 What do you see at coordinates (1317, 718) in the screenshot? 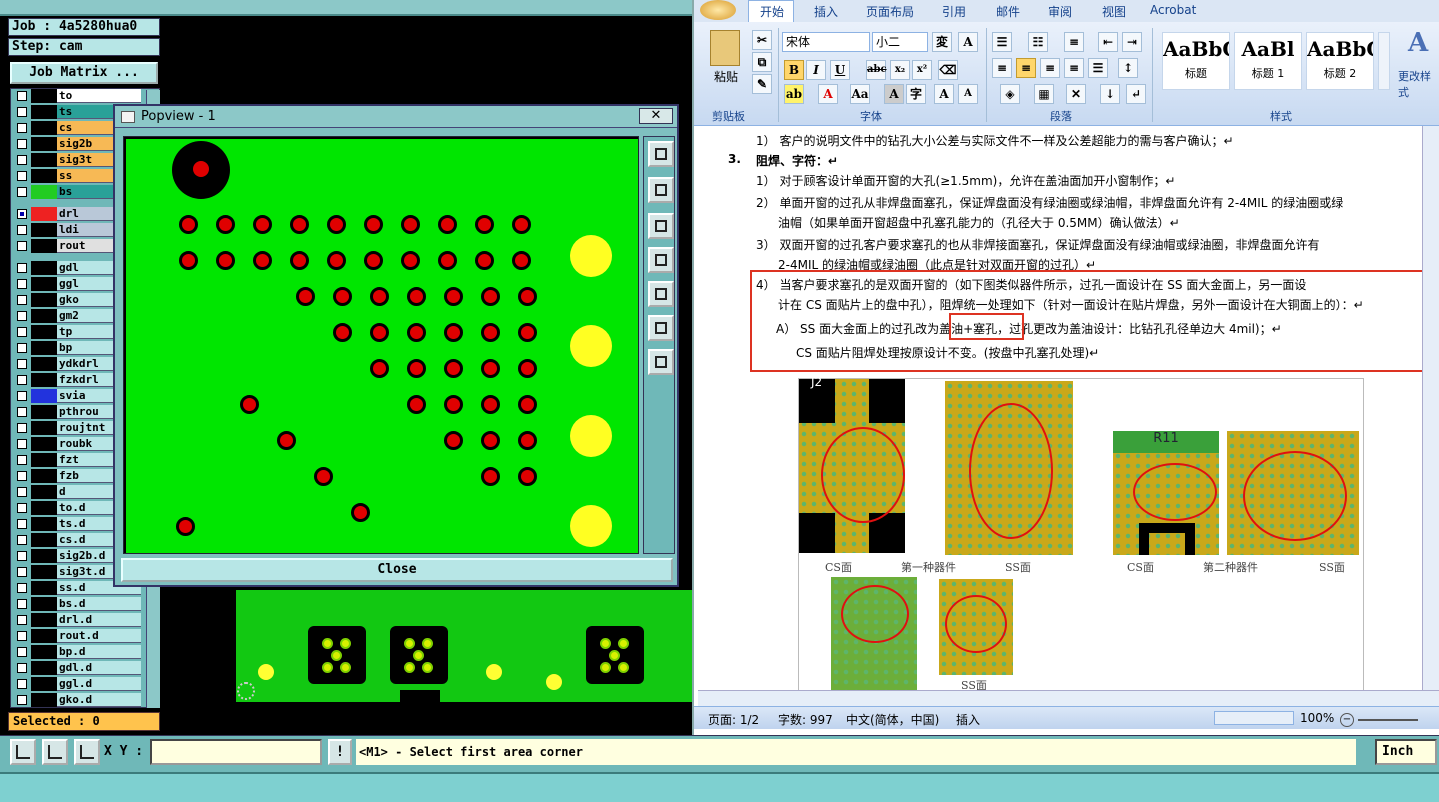
I see `zoom-level: 100%` at bounding box center [1317, 718].